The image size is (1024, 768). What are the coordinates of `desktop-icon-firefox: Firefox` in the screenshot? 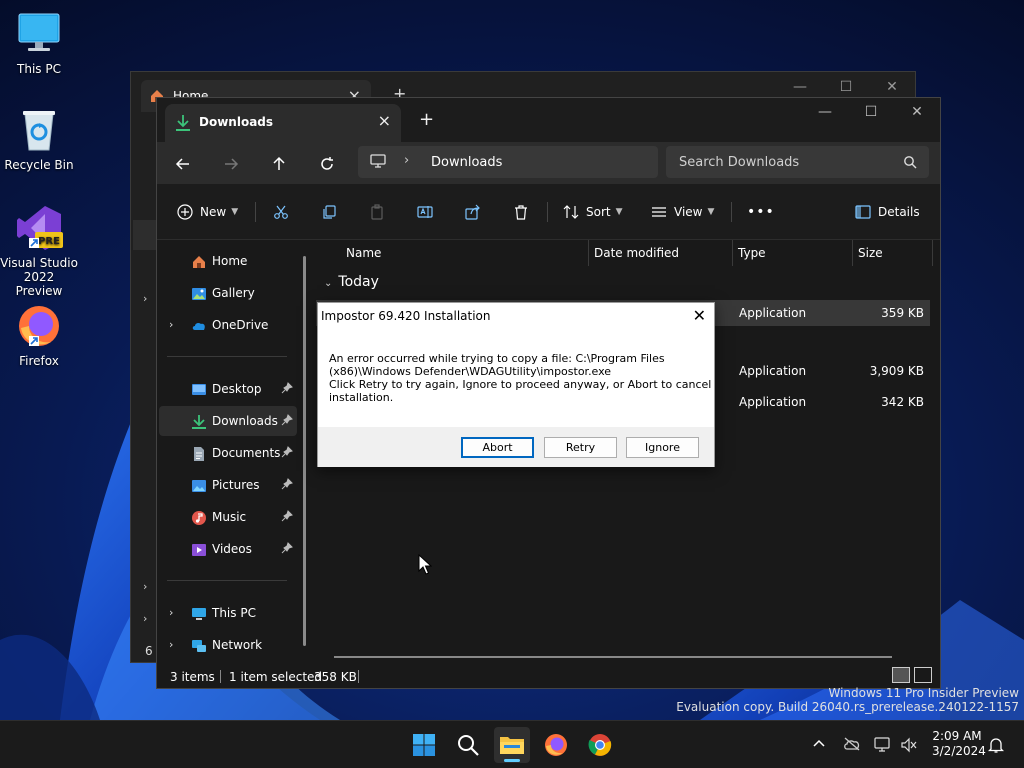 It's located at (39, 335).